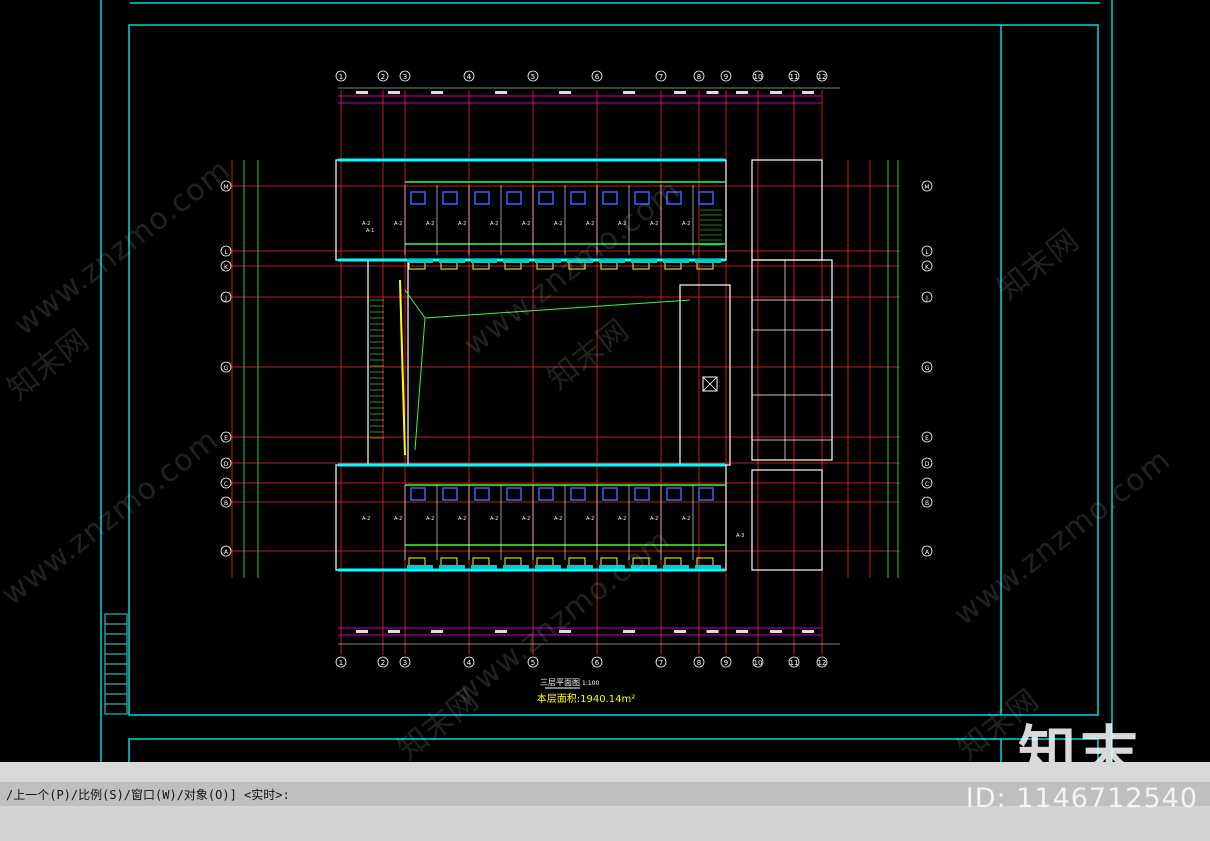 The height and width of the screenshot is (841, 1210). Describe the element at coordinates (927, 464) in the screenshot. I see `grid-bubble-label: D` at that location.